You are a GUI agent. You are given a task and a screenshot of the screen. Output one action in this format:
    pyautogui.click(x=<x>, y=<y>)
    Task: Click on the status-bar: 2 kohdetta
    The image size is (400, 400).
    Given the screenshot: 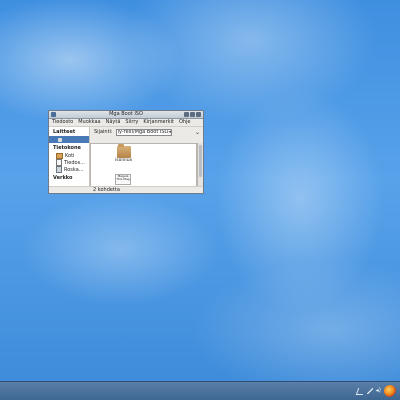 What is the action you would take?
    pyautogui.click(x=126, y=189)
    